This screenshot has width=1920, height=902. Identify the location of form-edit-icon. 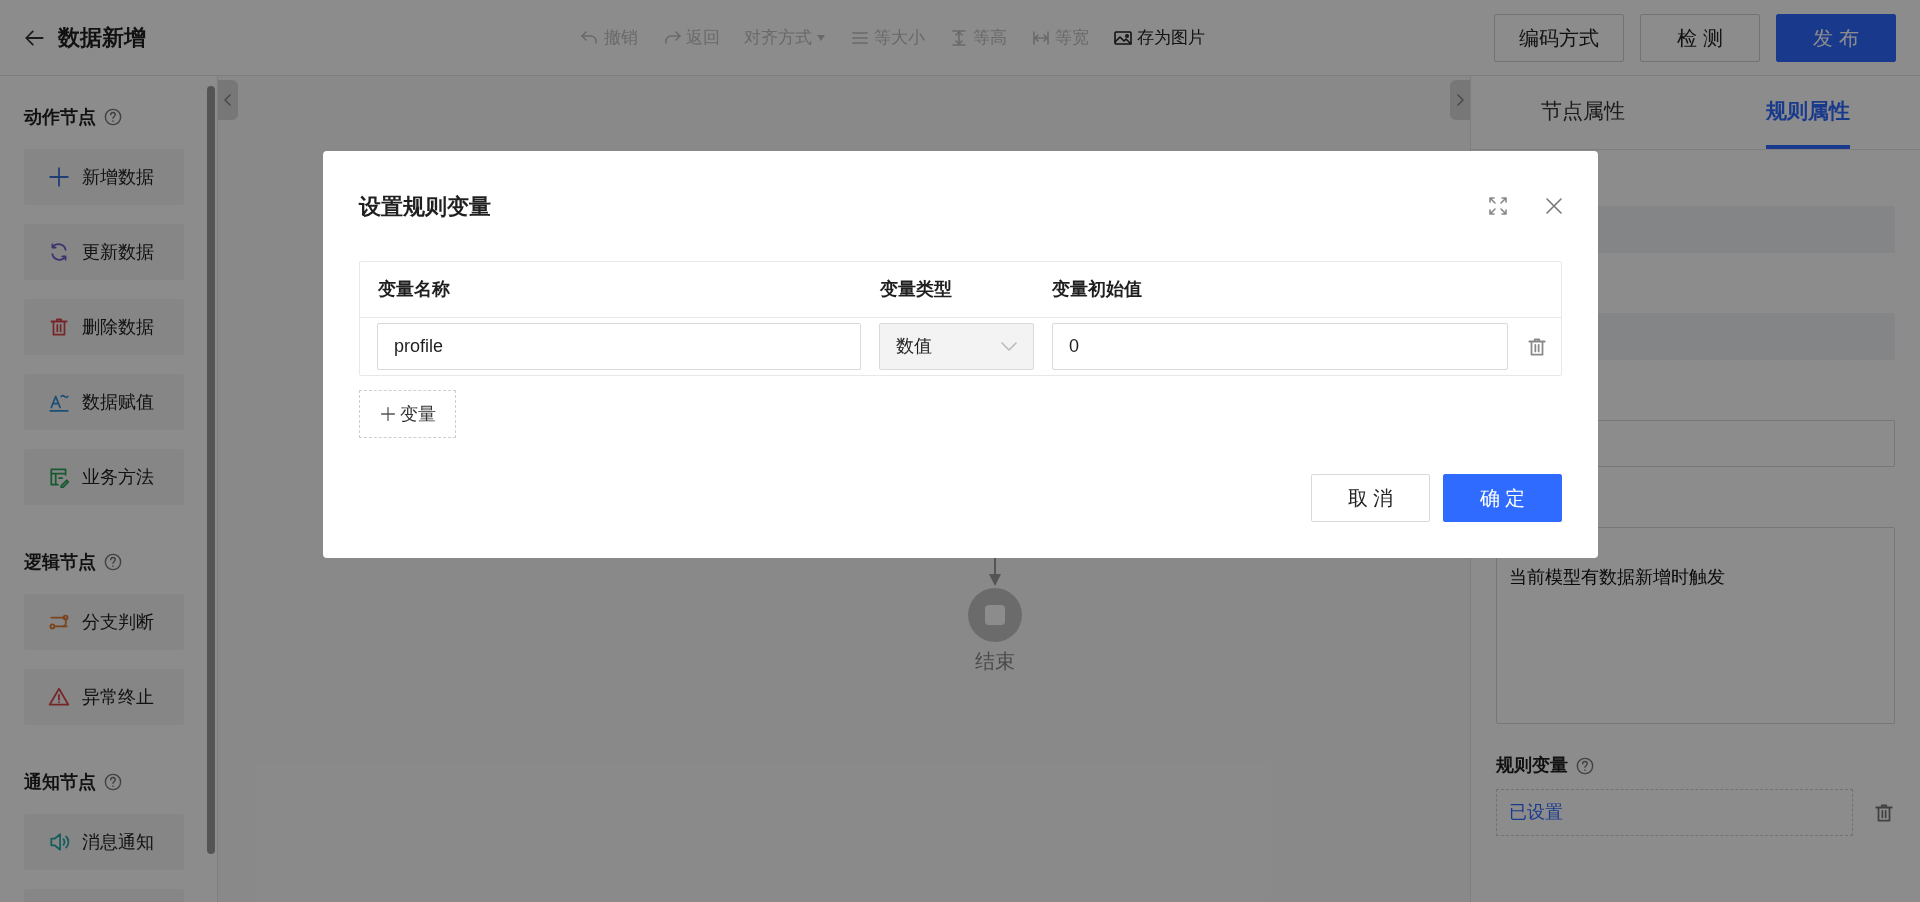
(59, 477).